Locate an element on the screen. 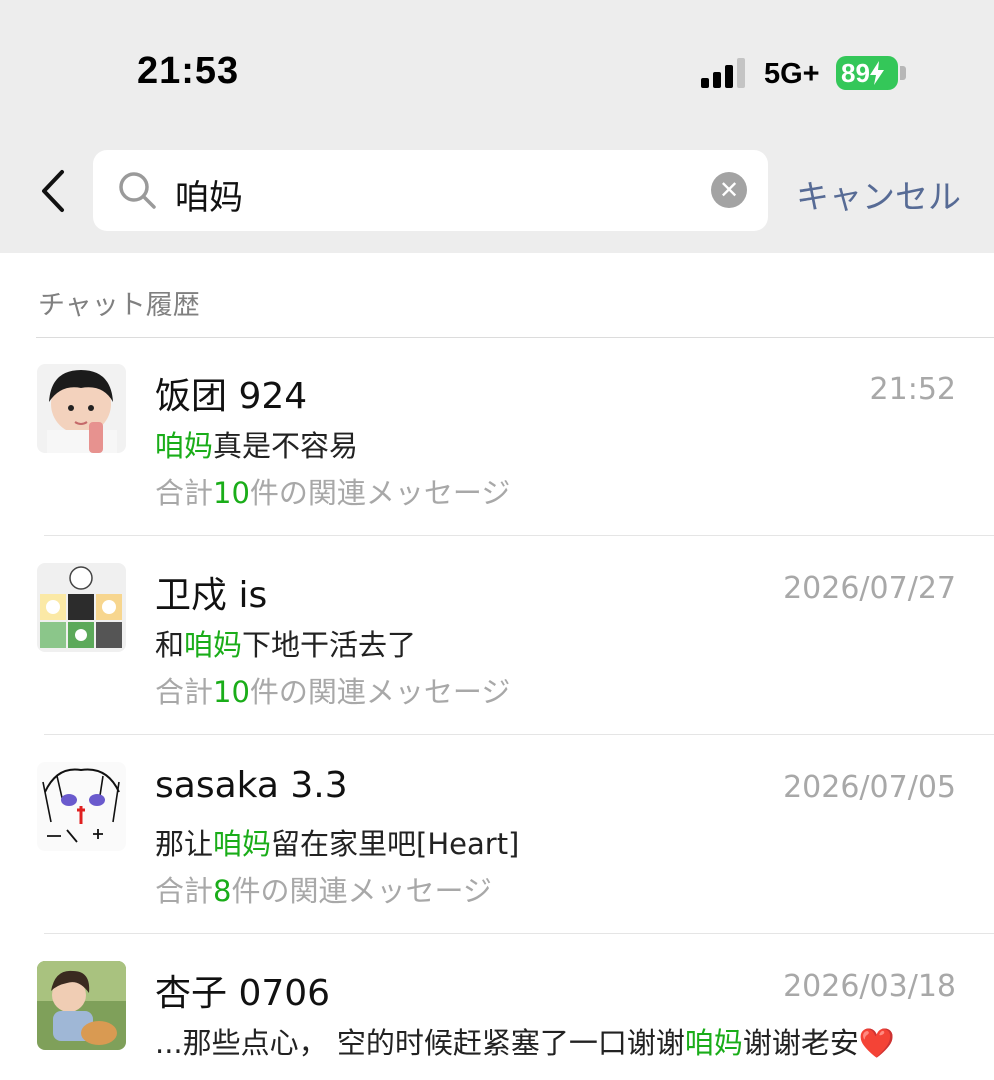 This screenshot has width=994, height=1080. search-icon is located at coordinates (137, 190).